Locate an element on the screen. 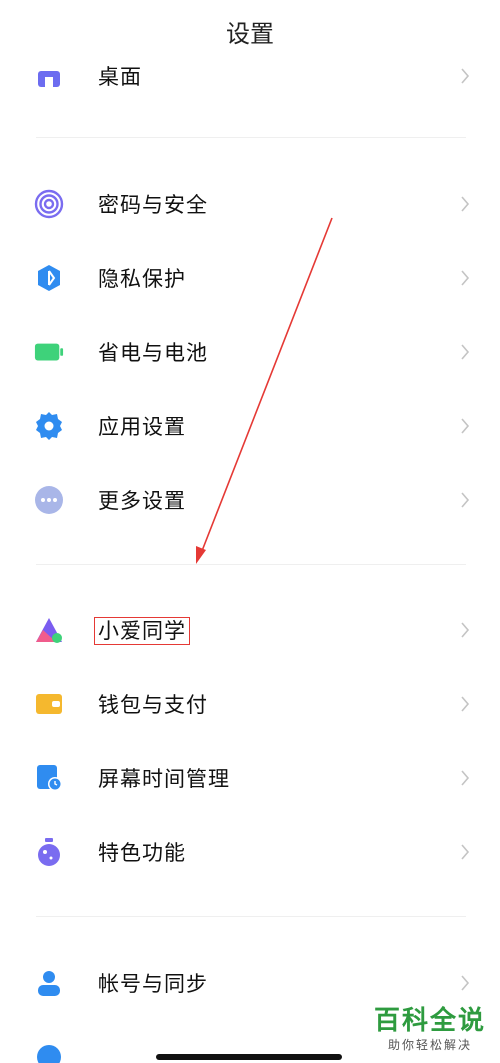 The image size is (500, 1063). page-title: 设置 is located at coordinates (250, 33).